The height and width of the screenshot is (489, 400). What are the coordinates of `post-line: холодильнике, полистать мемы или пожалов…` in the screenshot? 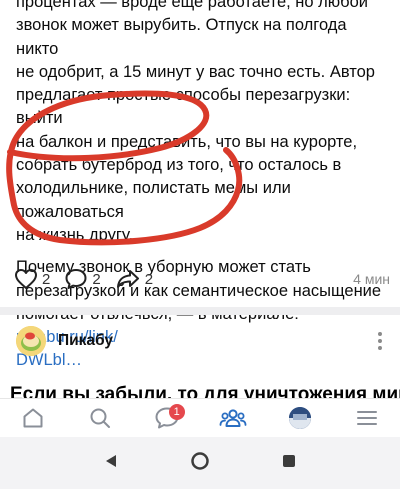 It's located at (153, 200).